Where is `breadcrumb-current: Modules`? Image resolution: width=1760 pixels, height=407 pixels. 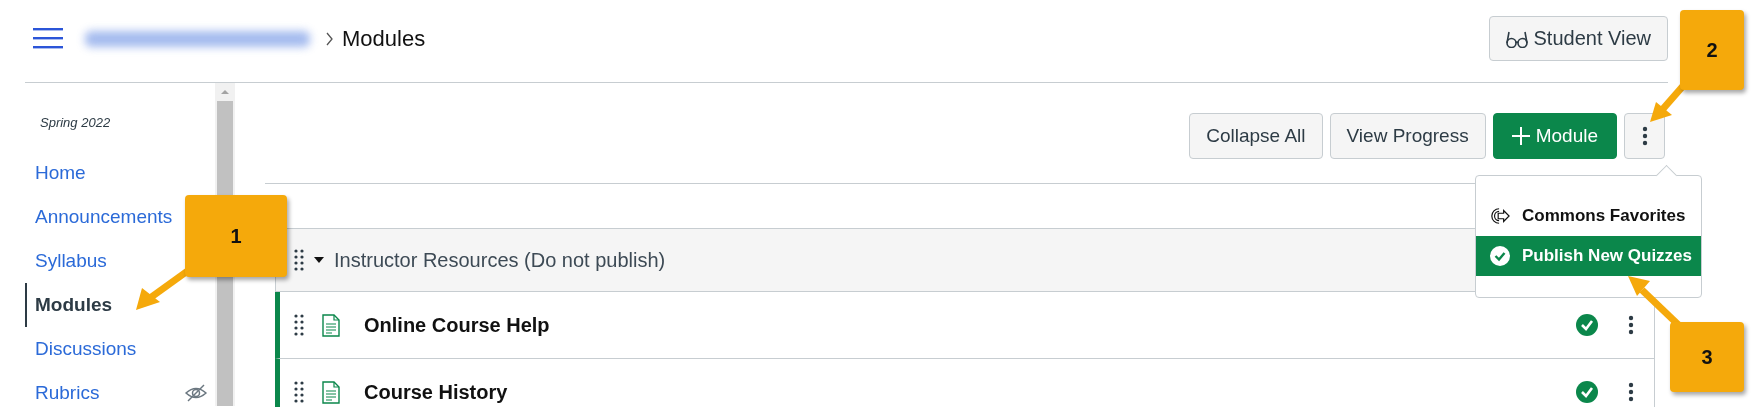 breadcrumb-current: Modules is located at coordinates (384, 38).